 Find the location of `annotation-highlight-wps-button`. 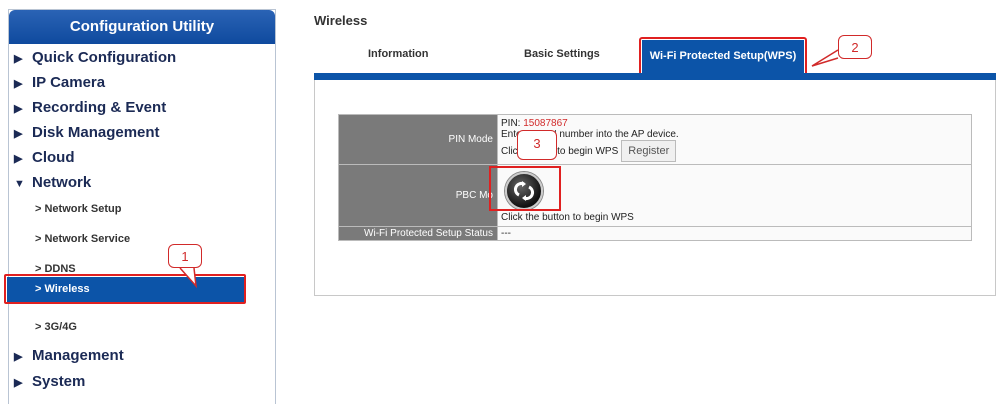

annotation-highlight-wps-button is located at coordinates (525, 188).